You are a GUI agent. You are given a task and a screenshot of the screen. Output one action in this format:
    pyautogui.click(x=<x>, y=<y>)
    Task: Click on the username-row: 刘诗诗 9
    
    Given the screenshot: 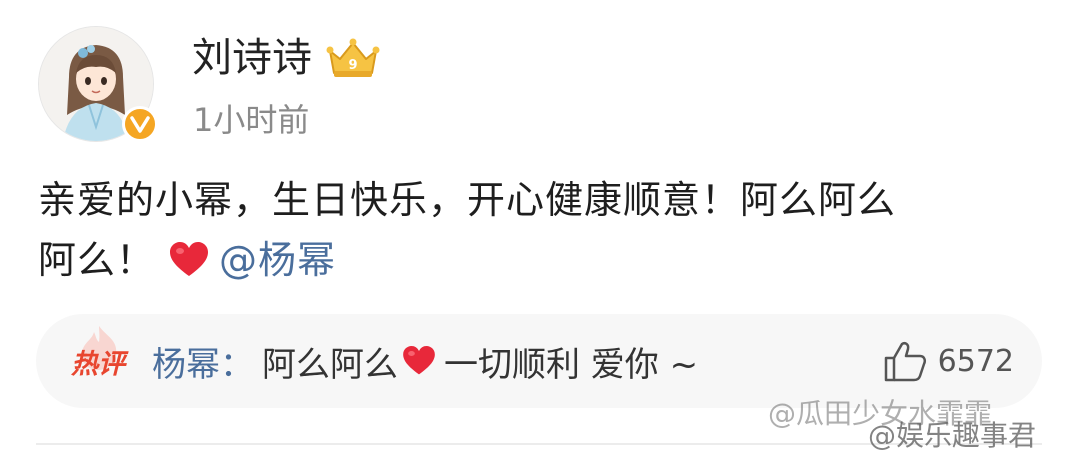 What is the action you would take?
    pyautogui.click(x=287, y=58)
    